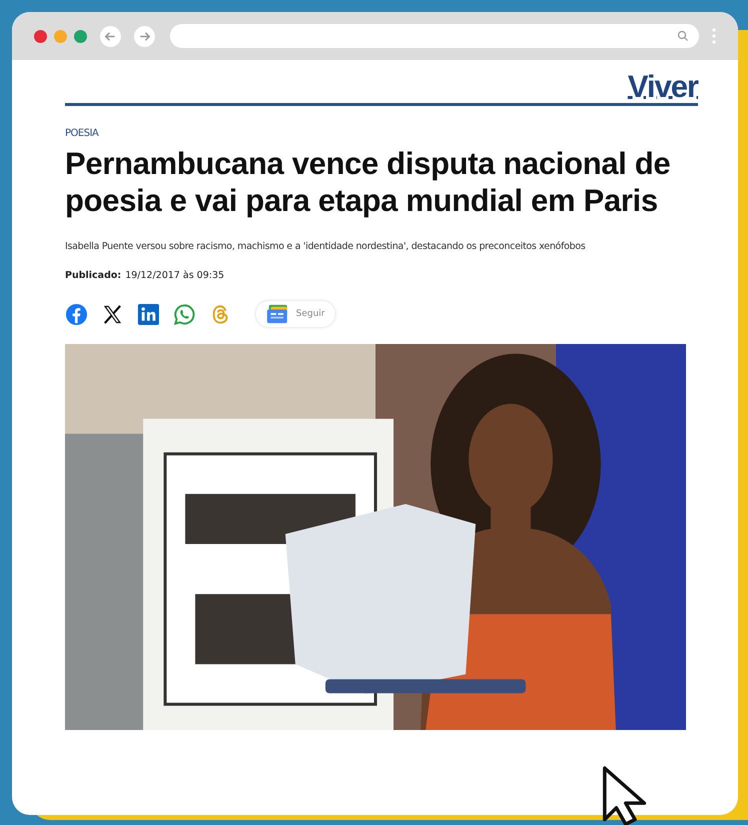  Describe the element at coordinates (295, 314) in the screenshot. I see `follow-button: Seguir` at that location.